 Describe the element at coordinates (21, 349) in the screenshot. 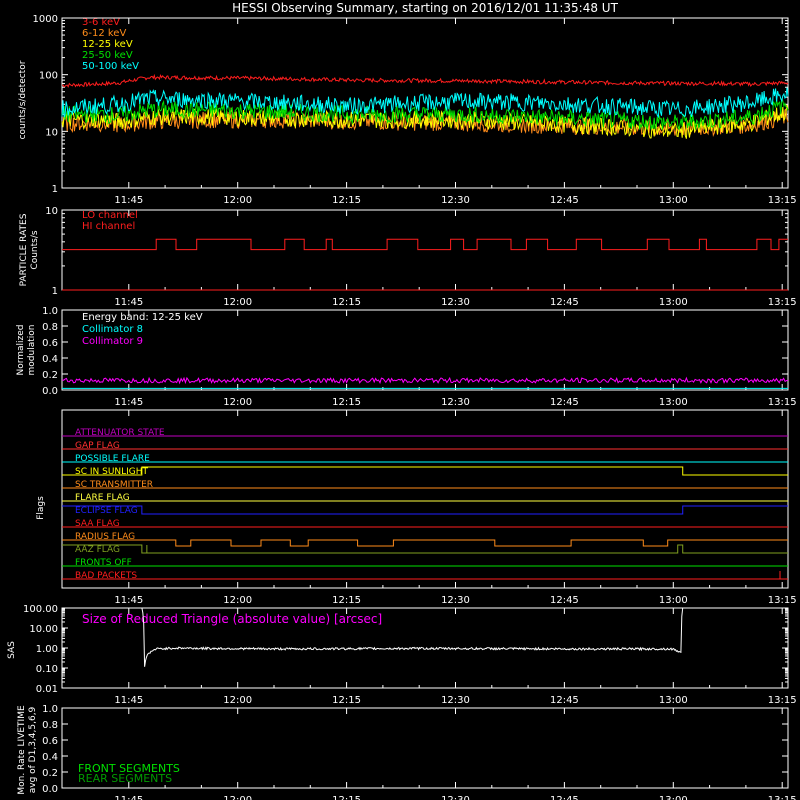

I see `modulation-ylabel-1: Normalized` at that location.